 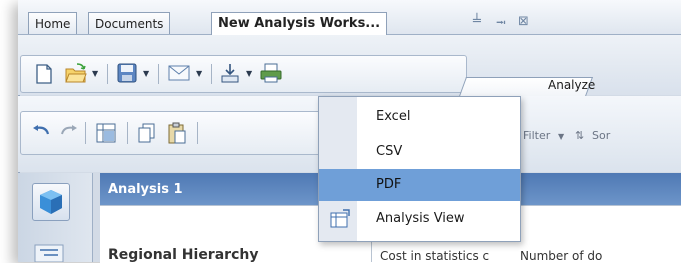 I want to click on redo-icon, so click(x=69, y=132).